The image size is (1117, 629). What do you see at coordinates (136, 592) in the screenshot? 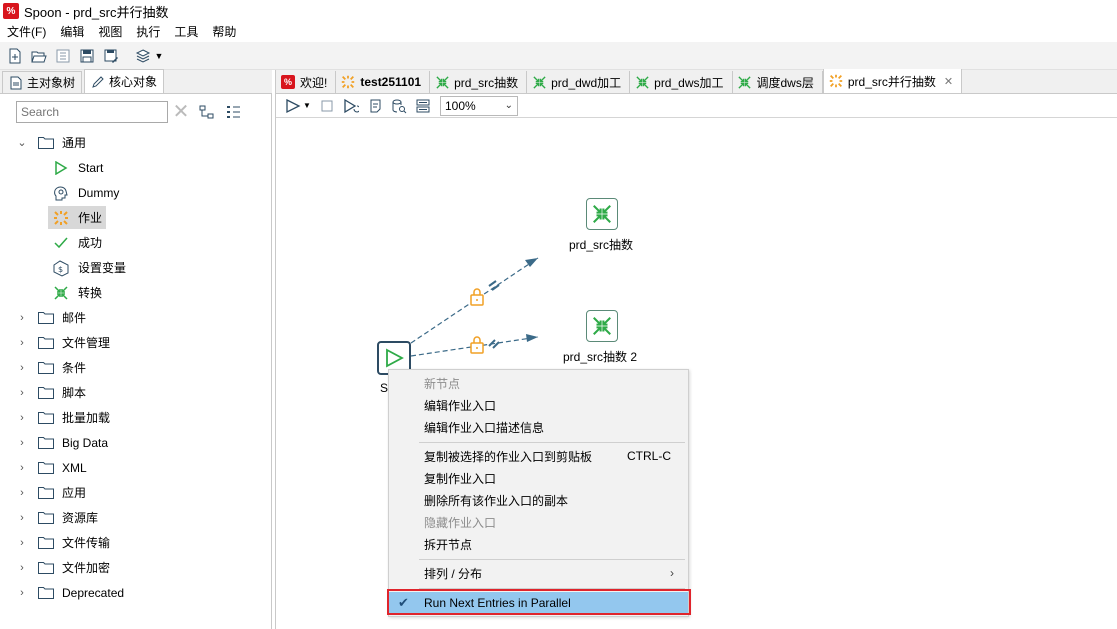
I see `tree-folder-deprecated: › Deprecated` at bounding box center [136, 592].